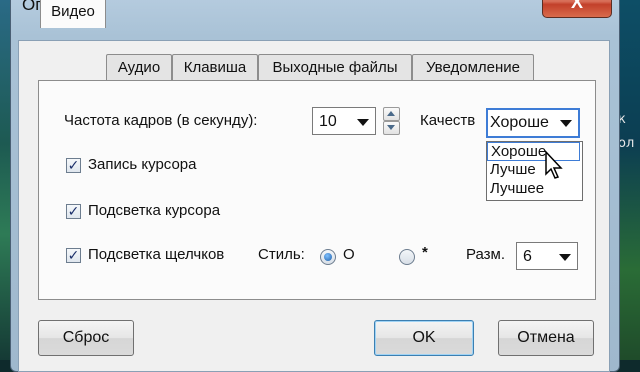 Image resolution: width=640 pixels, height=372 pixels. What do you see at coordinates (328, 121) in the screenshot?
I see `fps-value: 10` at bounding box center [328, 121].